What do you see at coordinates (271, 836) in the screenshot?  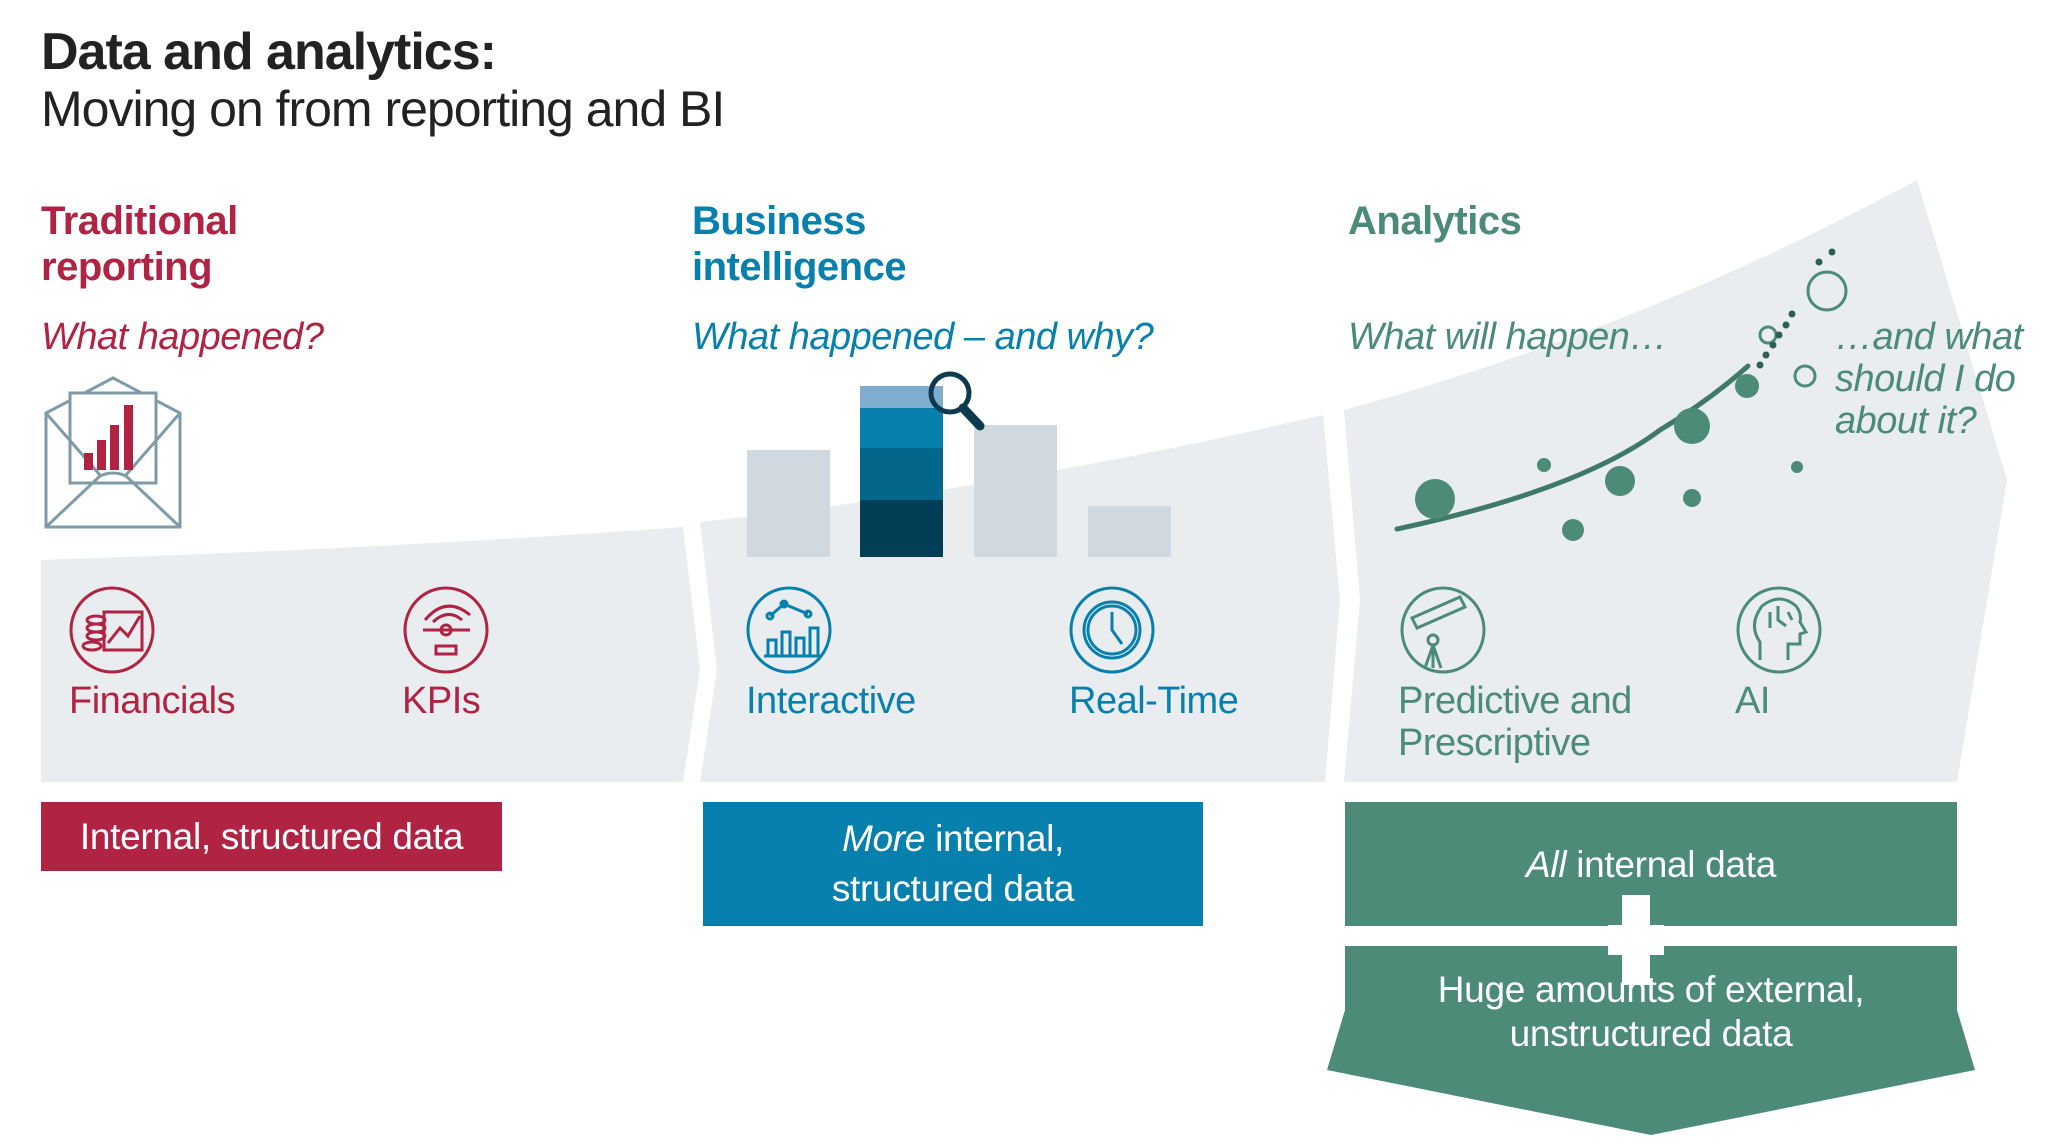 I see `traditional-data-box: Internal, structured data` at bounding box center [271, 836].